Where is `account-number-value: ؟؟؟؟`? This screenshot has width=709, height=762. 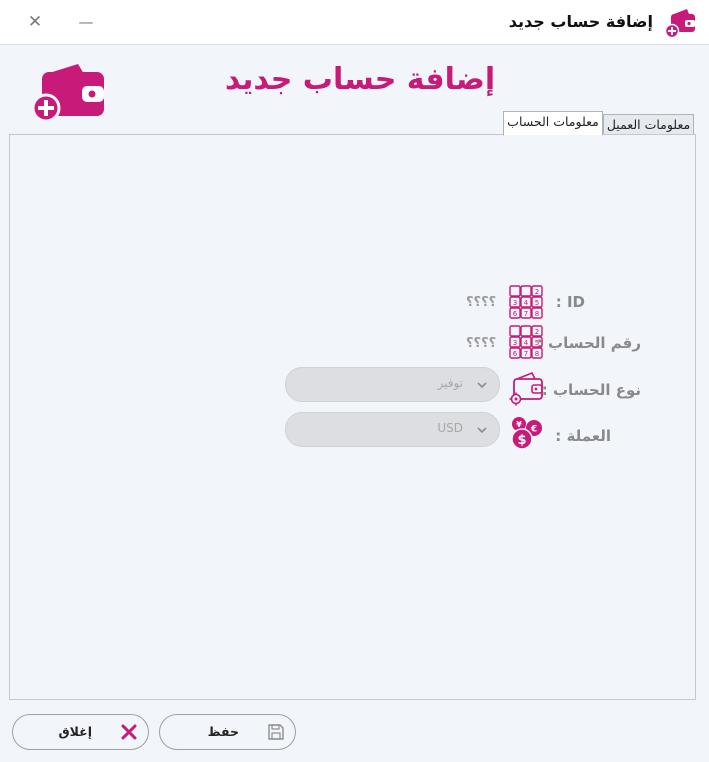 account-number-value: ؟؟؟؟ is located at coordinates (481, 343).